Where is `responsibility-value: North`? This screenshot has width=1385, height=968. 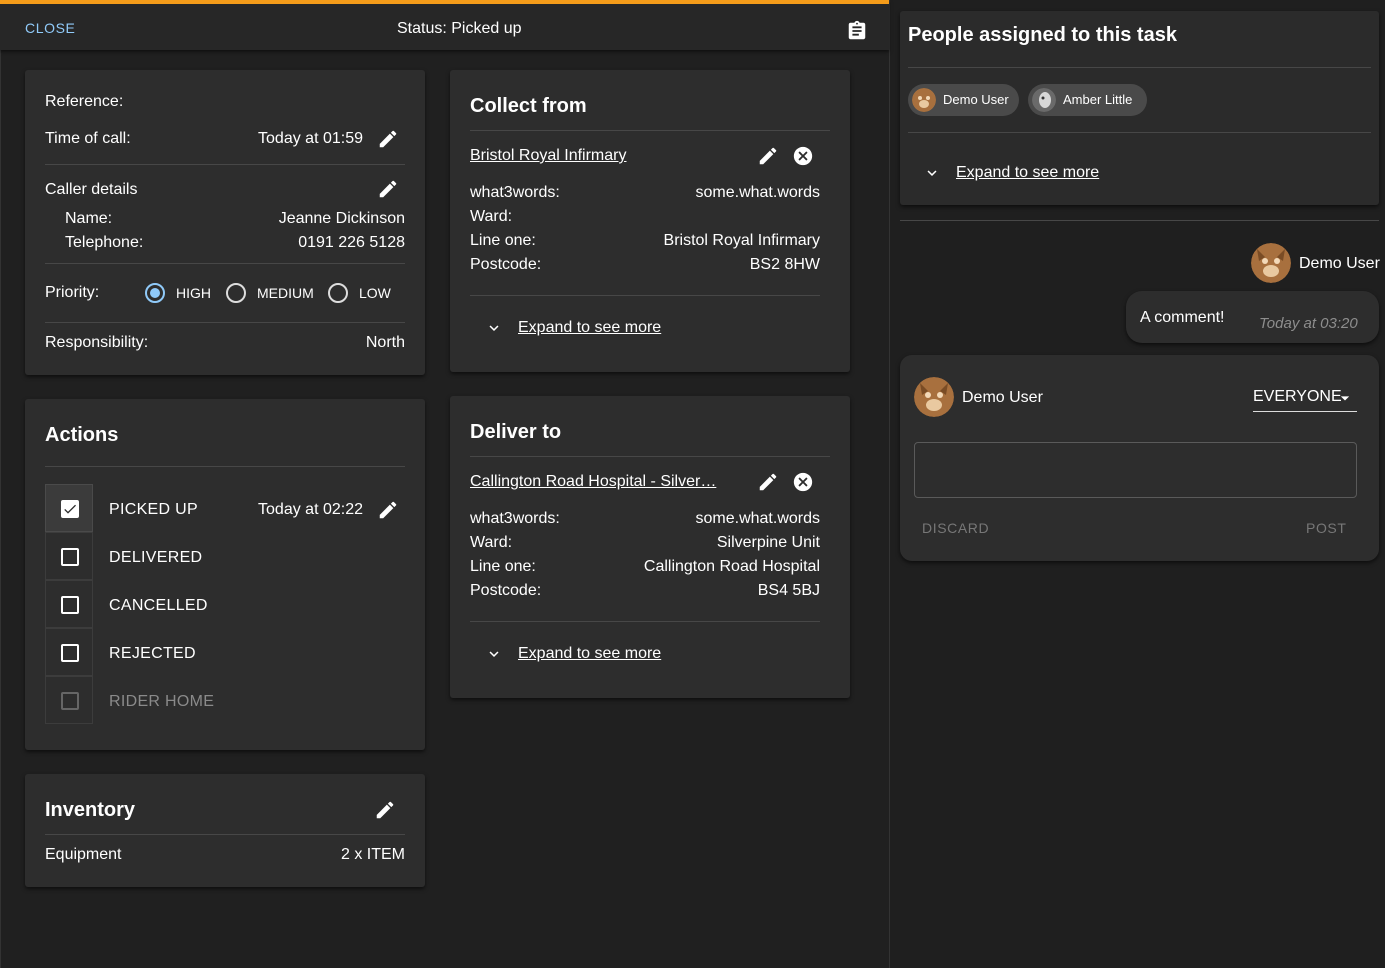 responsibility-value: North is located at coordinates (385, 343).